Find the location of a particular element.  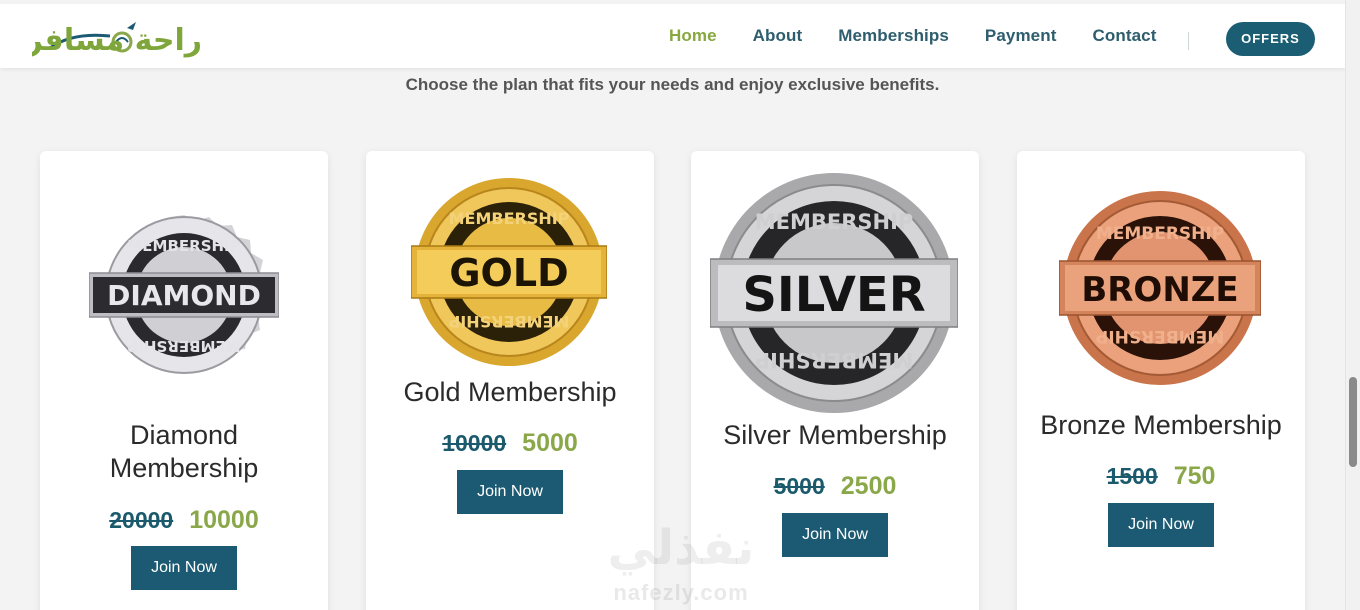

svg-text: SILVER is located at coordinates (833, 295).